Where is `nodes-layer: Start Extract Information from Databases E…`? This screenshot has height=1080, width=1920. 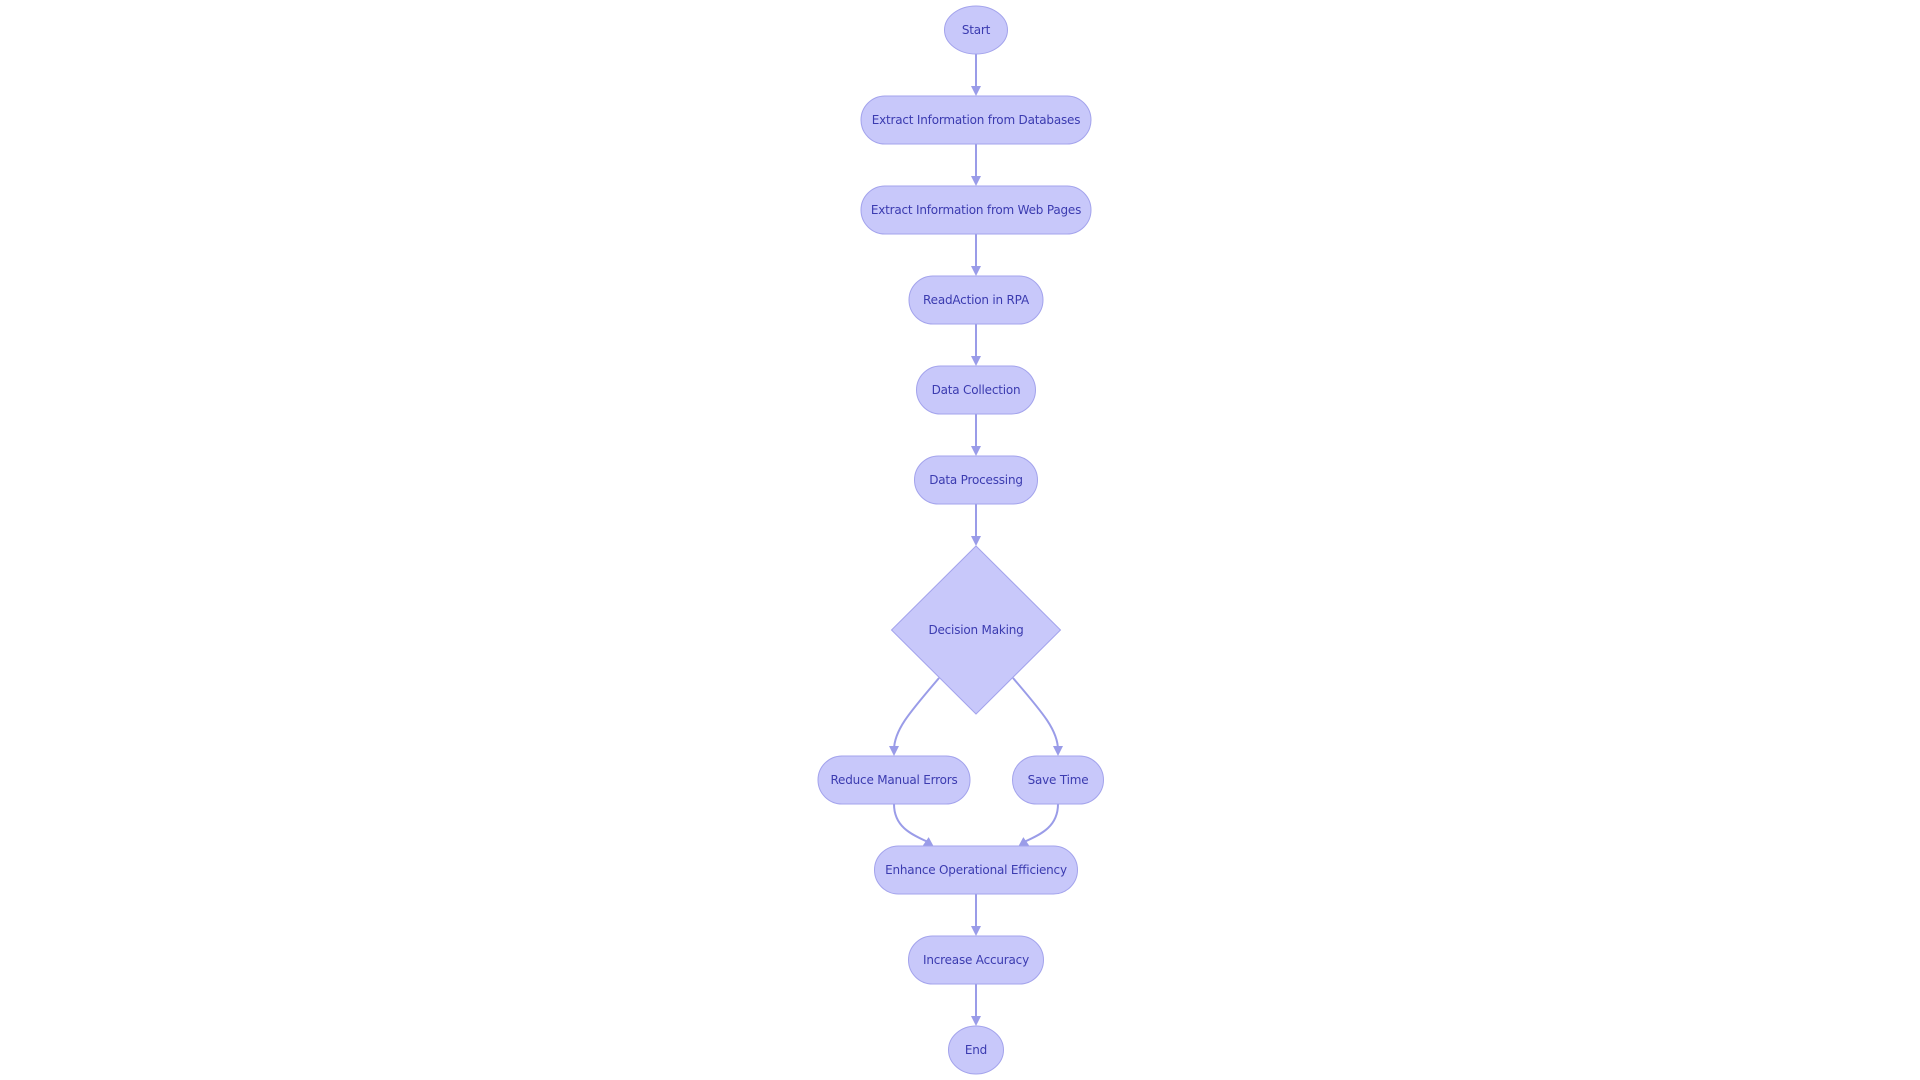
nodes-layer: Start Extract Information from Databases E… is located at coordinates (960, 540).